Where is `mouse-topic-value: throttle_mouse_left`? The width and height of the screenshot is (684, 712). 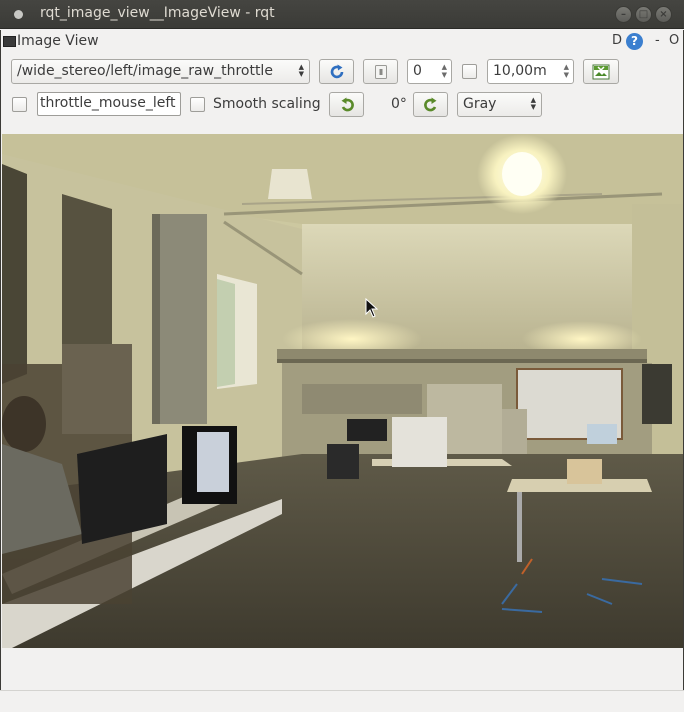 mouse-topic-value: throttle_mouse_left is located at coordinates (108, 103).